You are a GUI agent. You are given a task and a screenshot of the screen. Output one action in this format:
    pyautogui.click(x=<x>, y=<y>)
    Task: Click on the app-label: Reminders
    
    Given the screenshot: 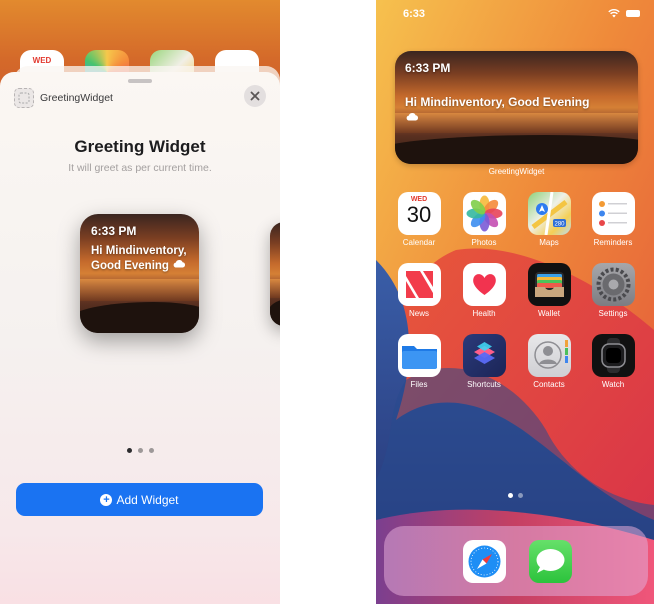 What is the action you would take?
    pyautogui.click(x=613, y=242)
    